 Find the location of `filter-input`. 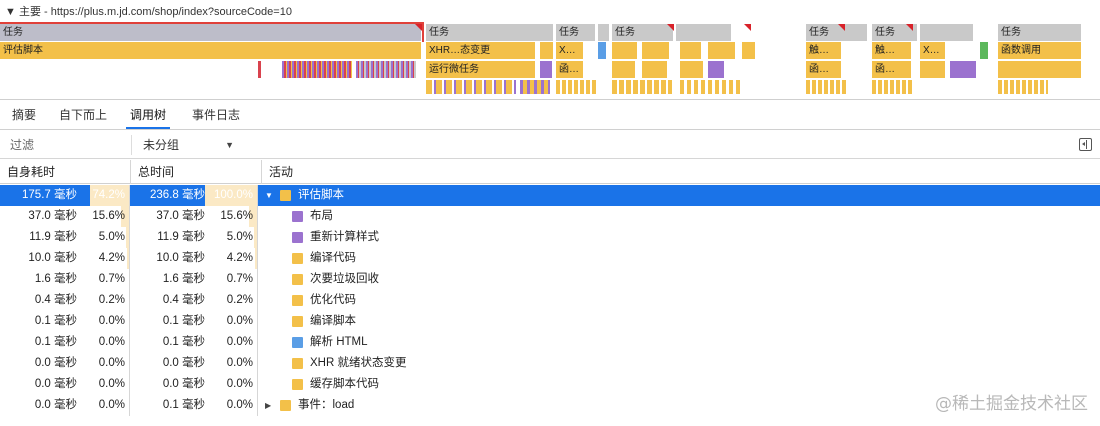

filter-input is located at coordinates (68, 145).